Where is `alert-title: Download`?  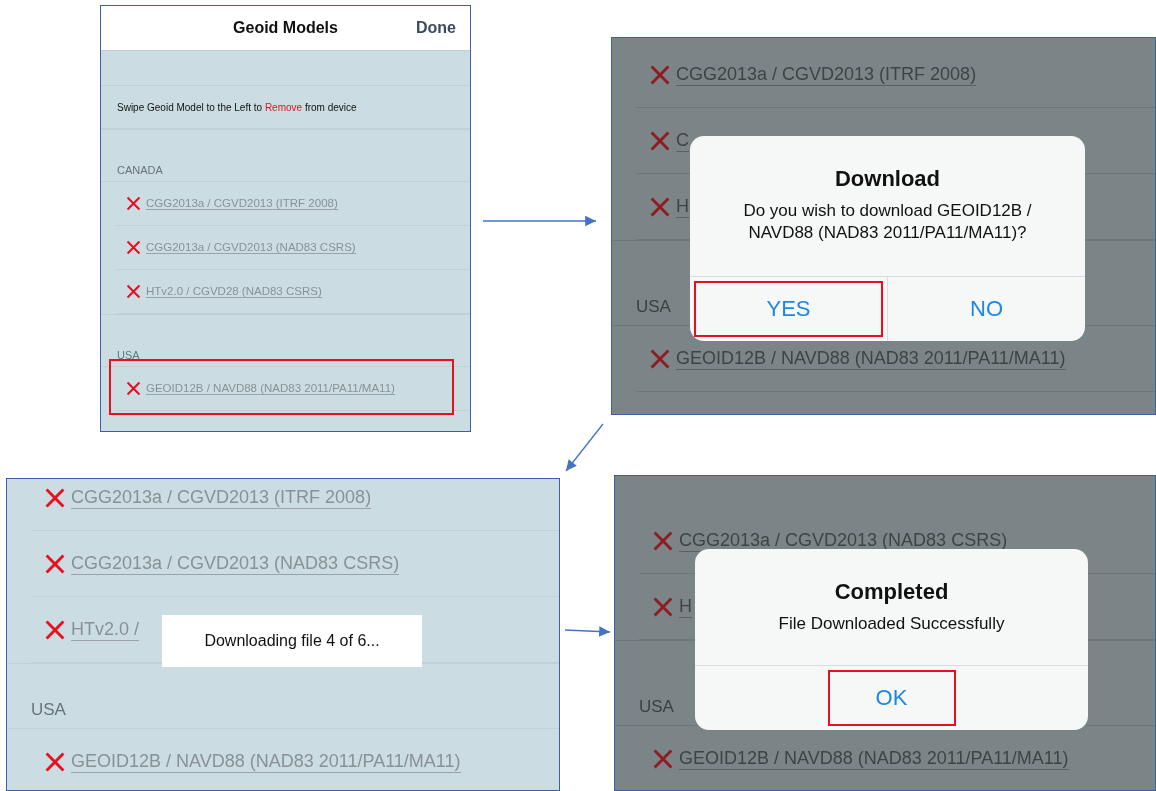 alert-title: Download is located at coordinates (887, 178).